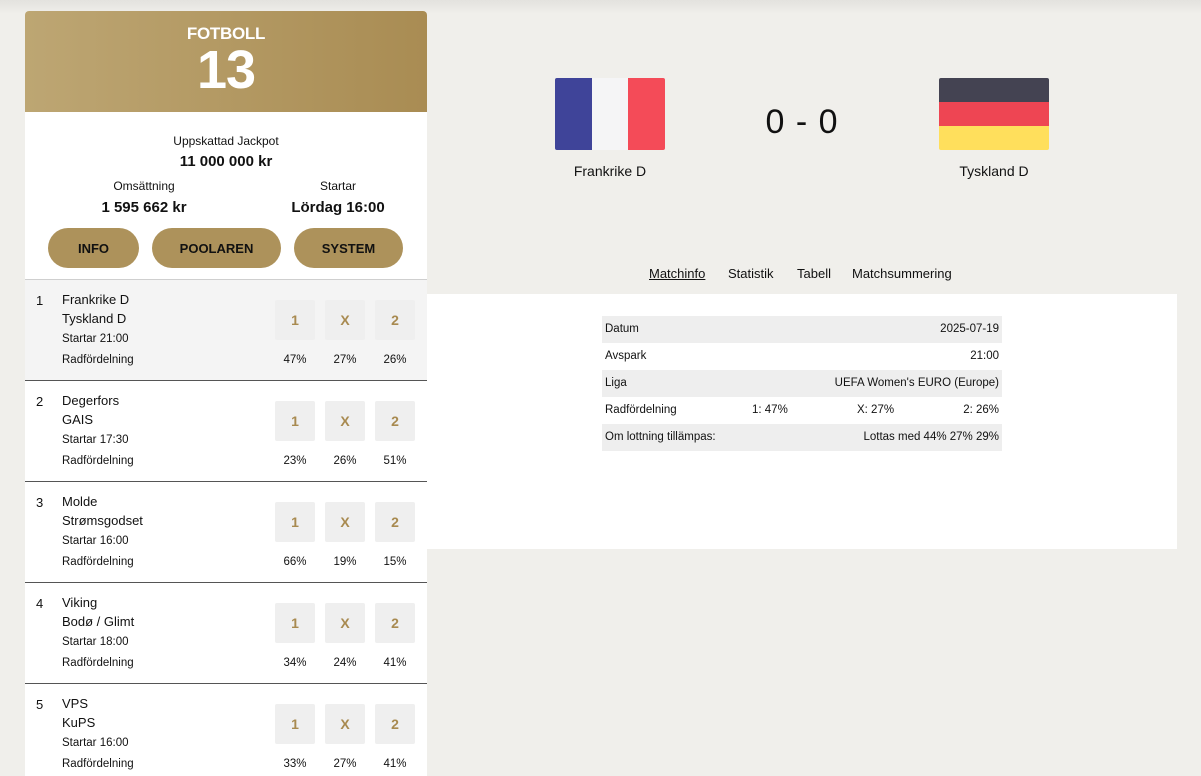 This screenshot has width=1201, height=776. I want to click on tab-matchinfo: Matchinfo, so click(677, 273).